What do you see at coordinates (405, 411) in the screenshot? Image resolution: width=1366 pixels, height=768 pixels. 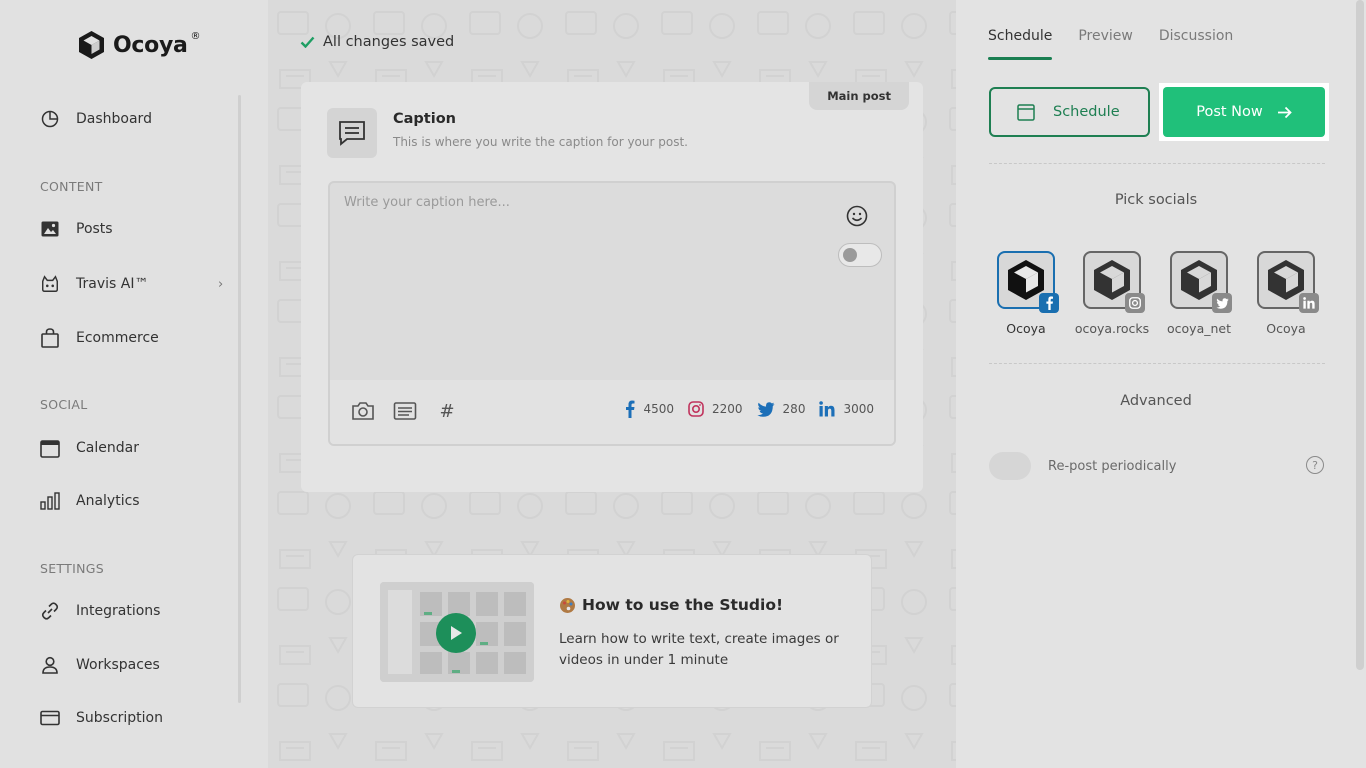 I see `text-template-icon` at bounding box center [405, 411].